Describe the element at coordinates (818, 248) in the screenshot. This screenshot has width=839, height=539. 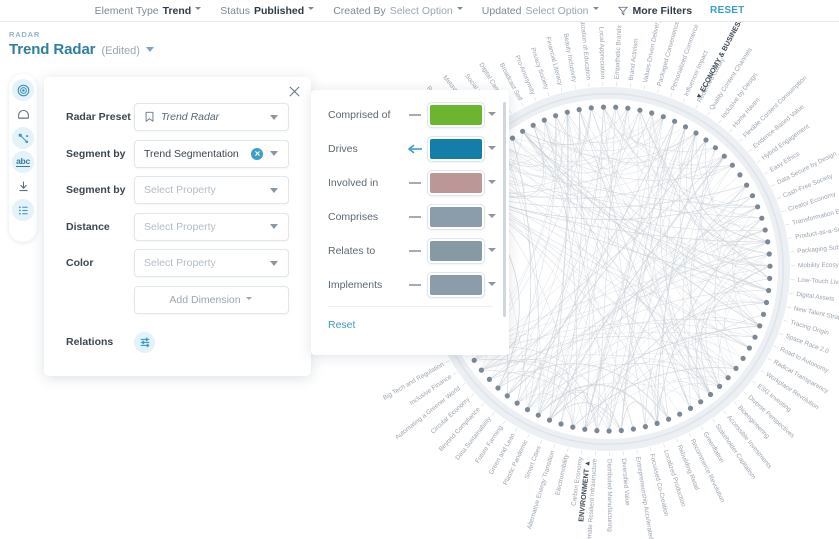
I see `radar-node-label: Packaging Substitutes` at that location.